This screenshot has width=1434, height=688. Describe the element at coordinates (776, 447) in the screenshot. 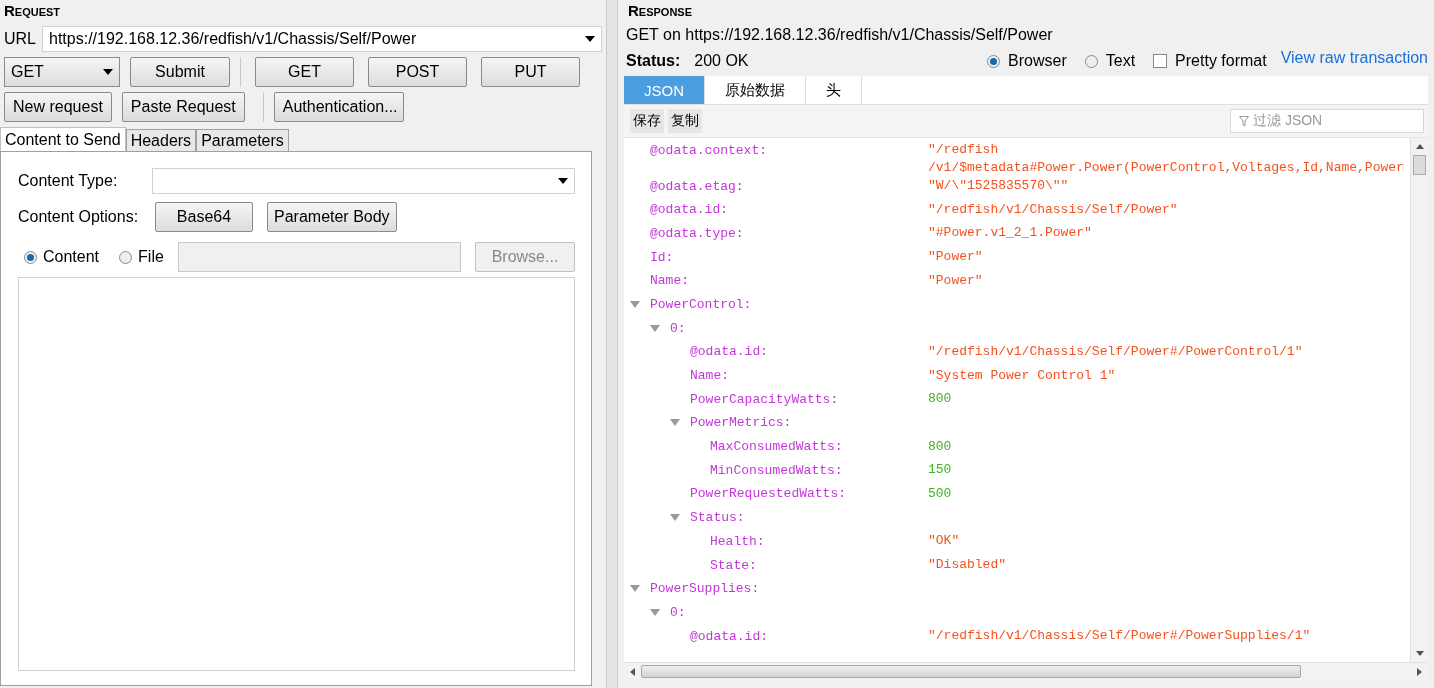

I see `json-key: MaxConsumedWatts:` at that location.